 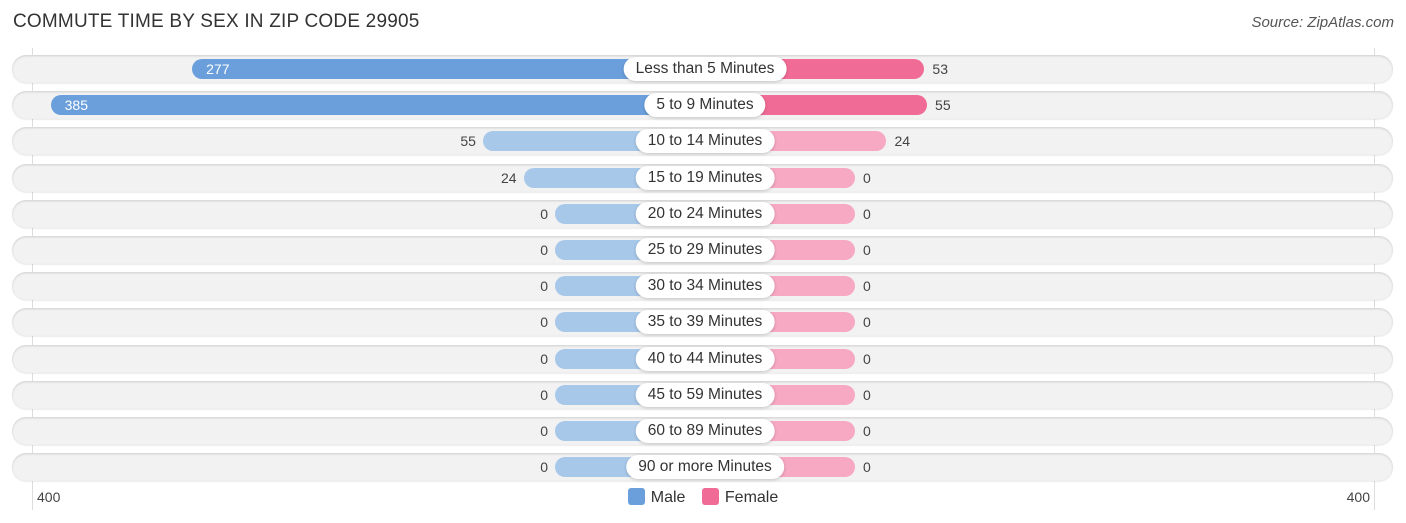 I want to click on legend: Male Female, so click(x=703, y=497).